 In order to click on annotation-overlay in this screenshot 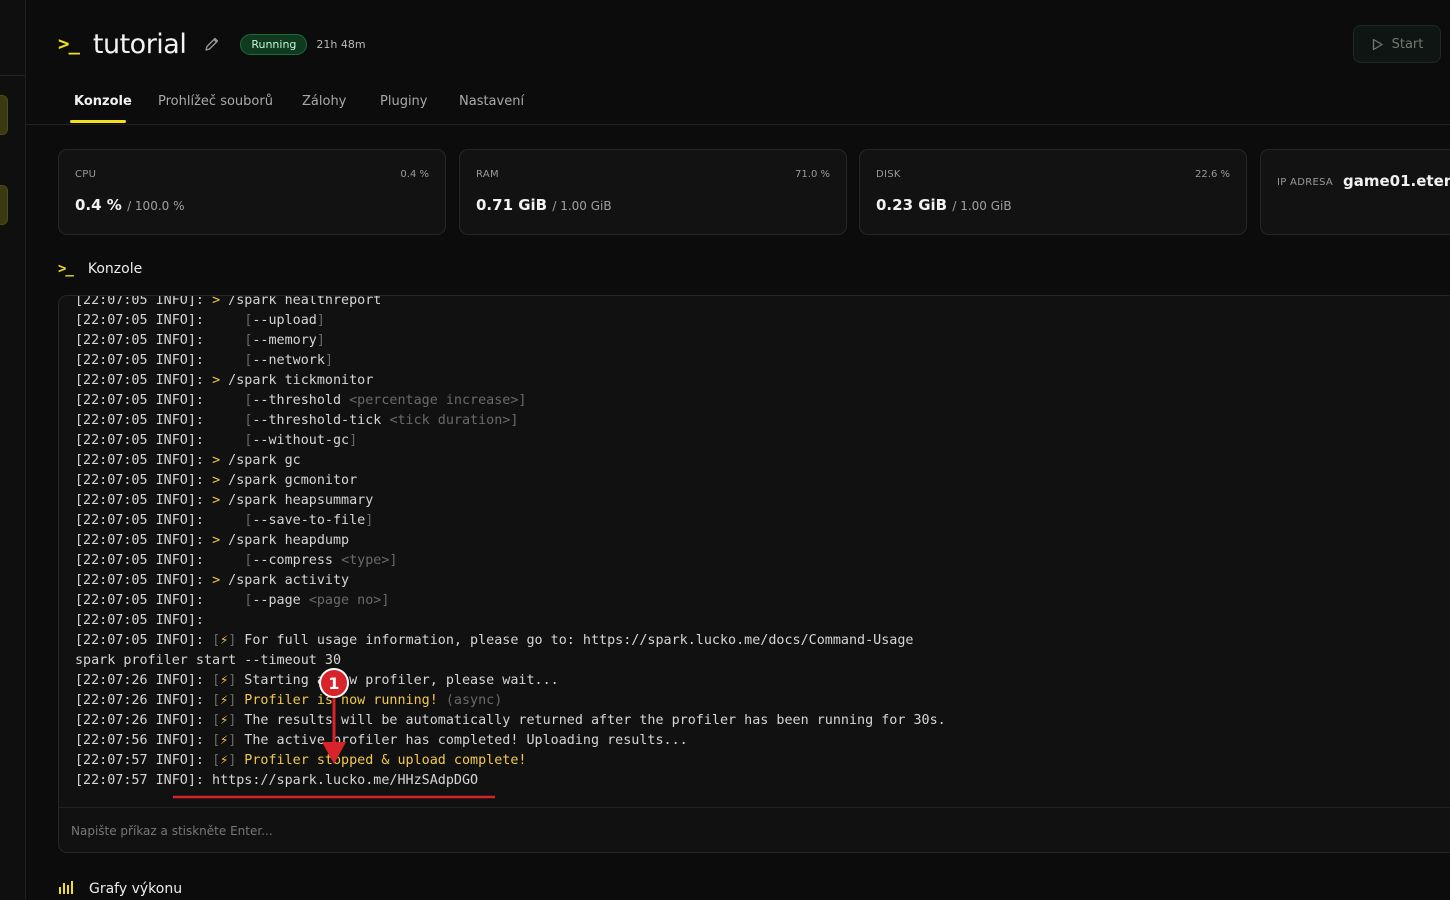, I will do `click(334, 748)`.